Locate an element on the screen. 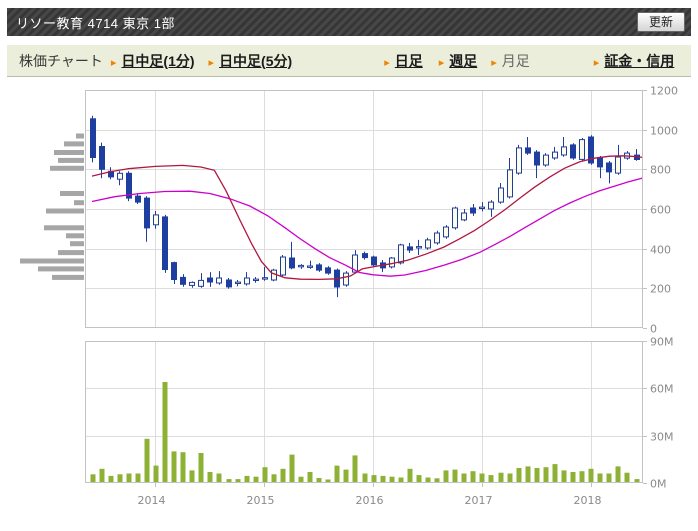 This screenshot has width=698, height=531. year-axis-label: 2016 is located at coordinates (370, 500).